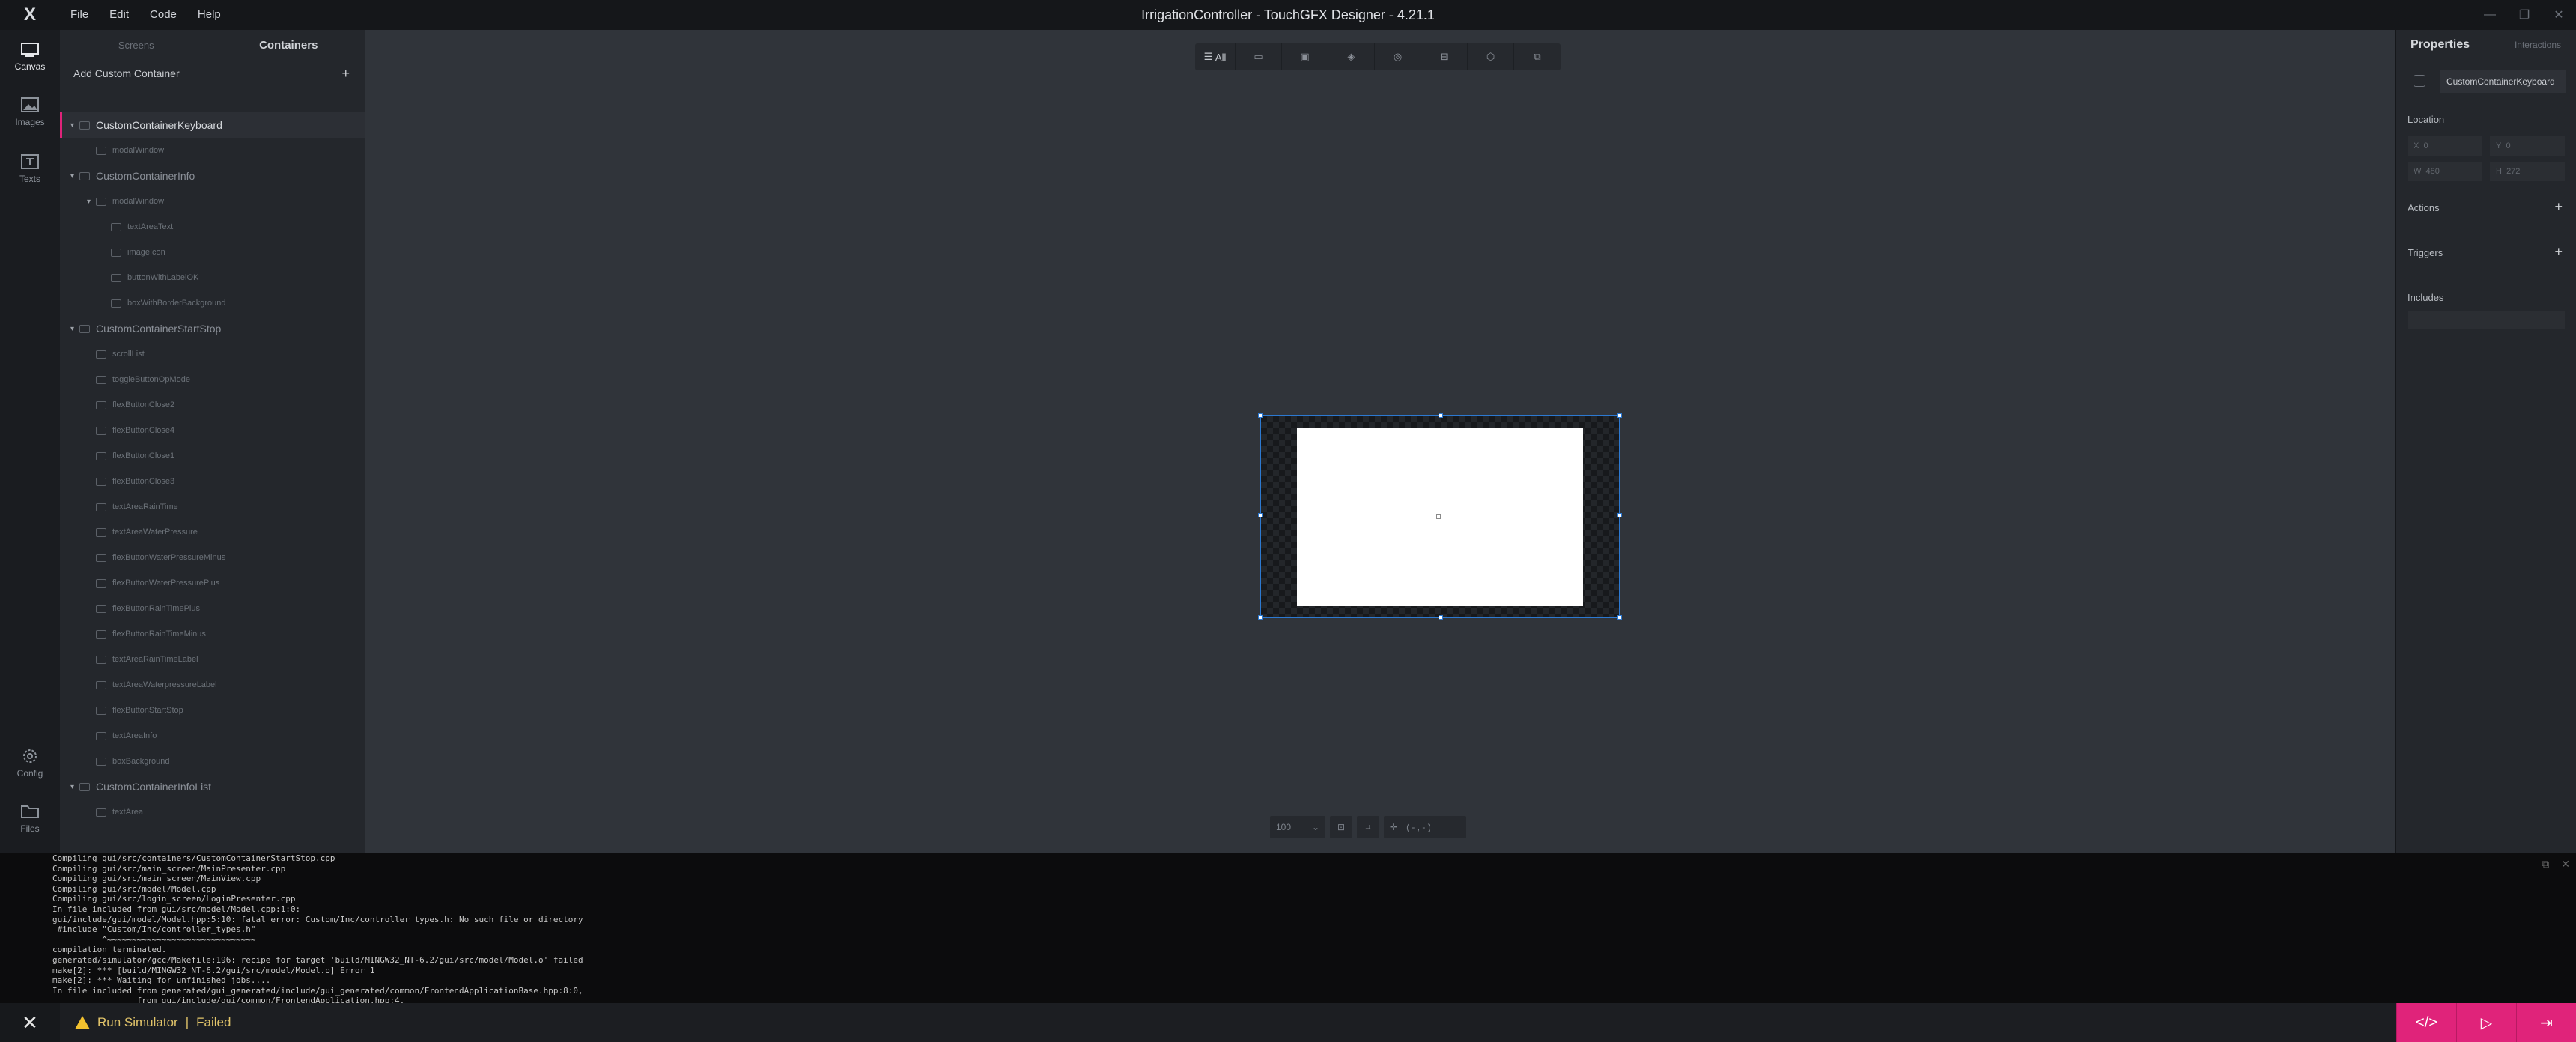 The image size is (2576, 1042). I want to click on nav-texts-label: Texts, so click(29, 179).